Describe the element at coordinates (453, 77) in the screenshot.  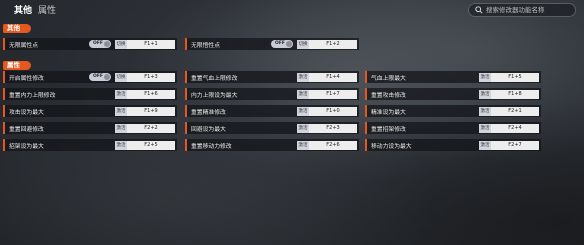
I see `row-hp-max: 气血上限最大 激活 F1+5` at that location.